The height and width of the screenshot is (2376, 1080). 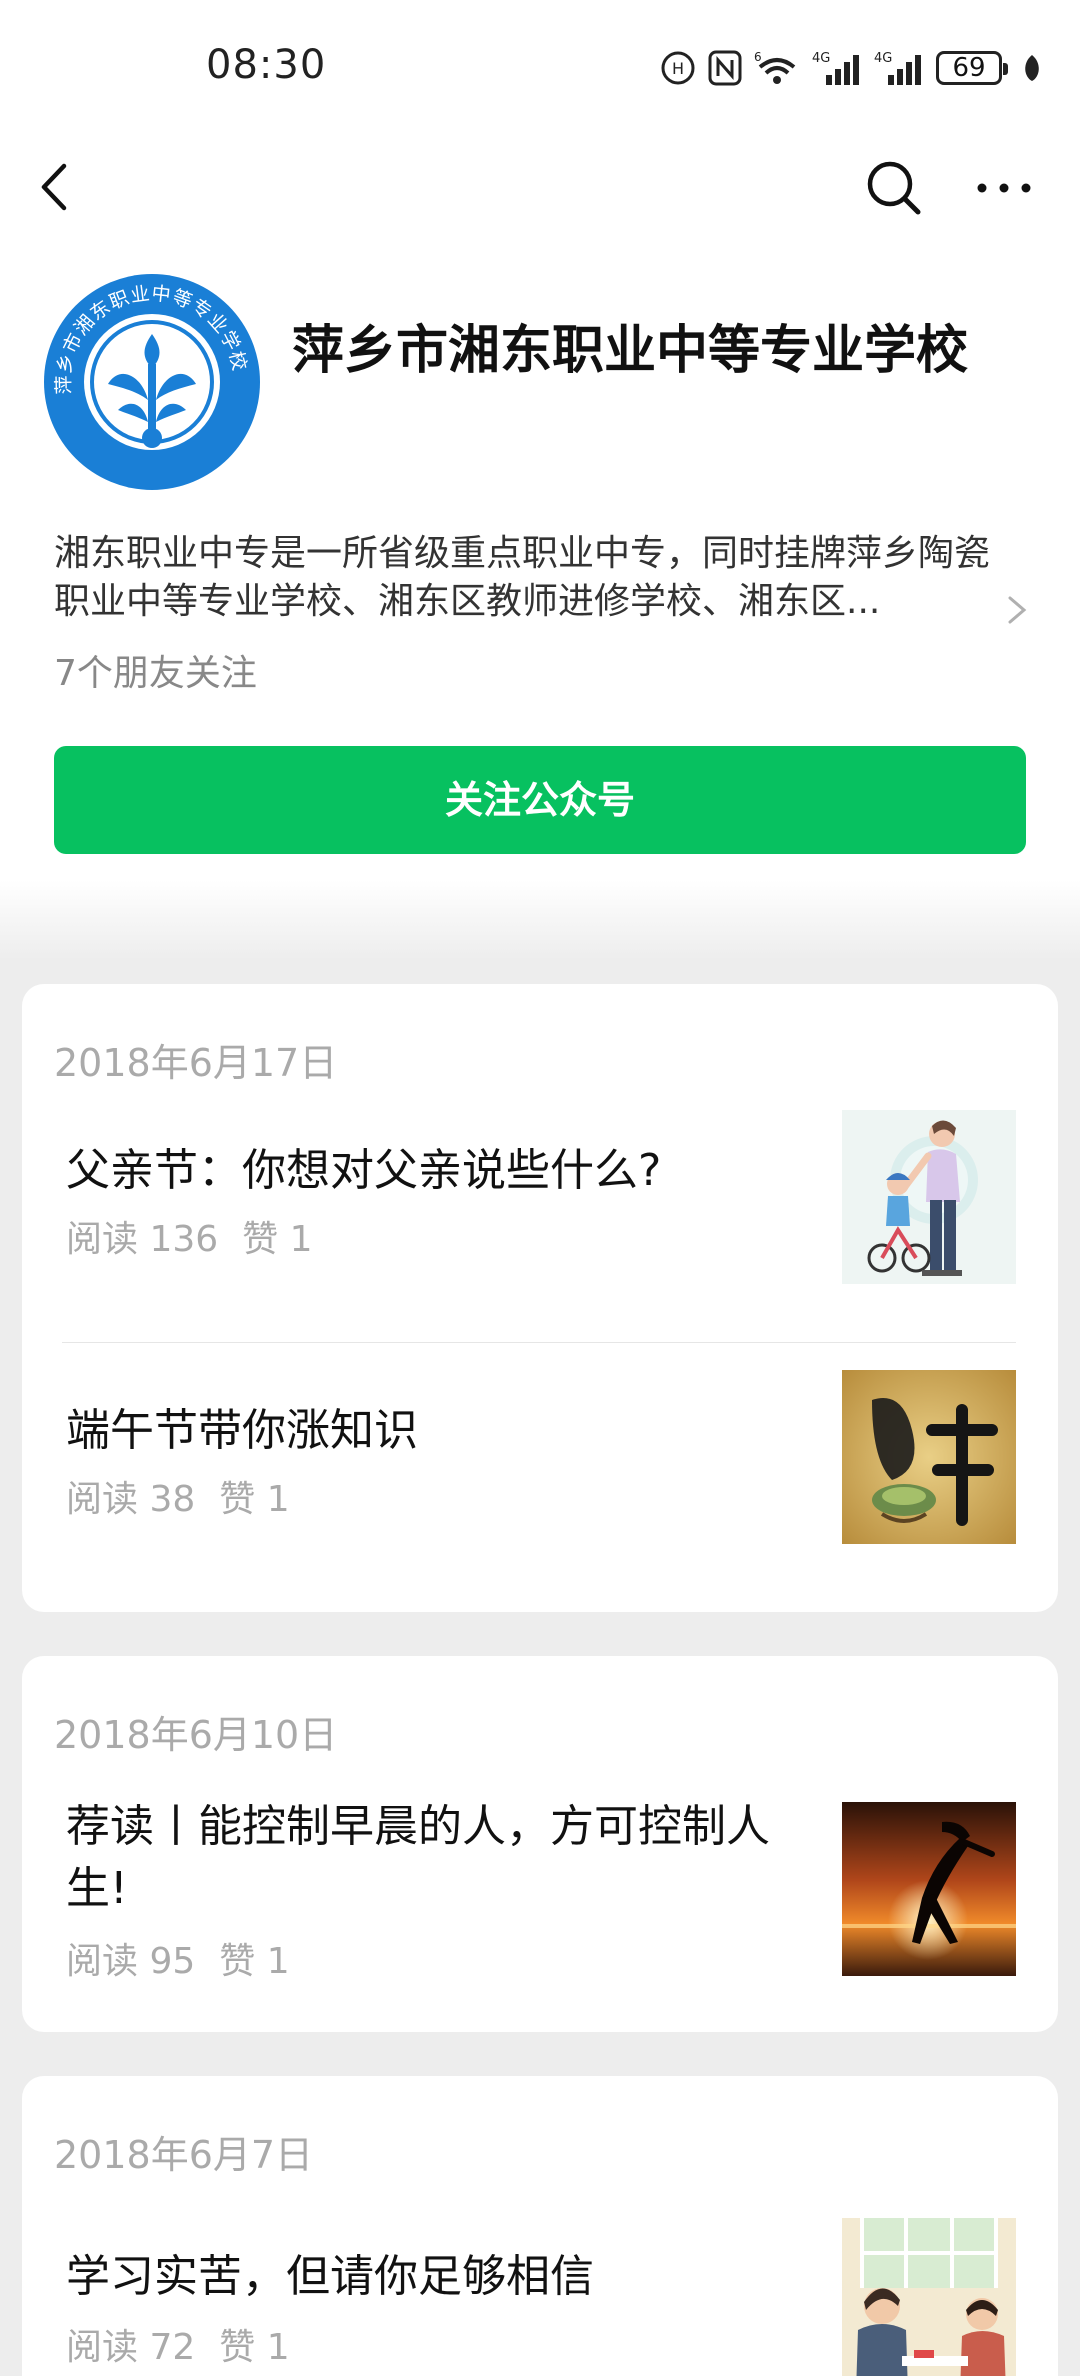 I want to click on signal-icon-2: 4G, so click(x=899, y=68).